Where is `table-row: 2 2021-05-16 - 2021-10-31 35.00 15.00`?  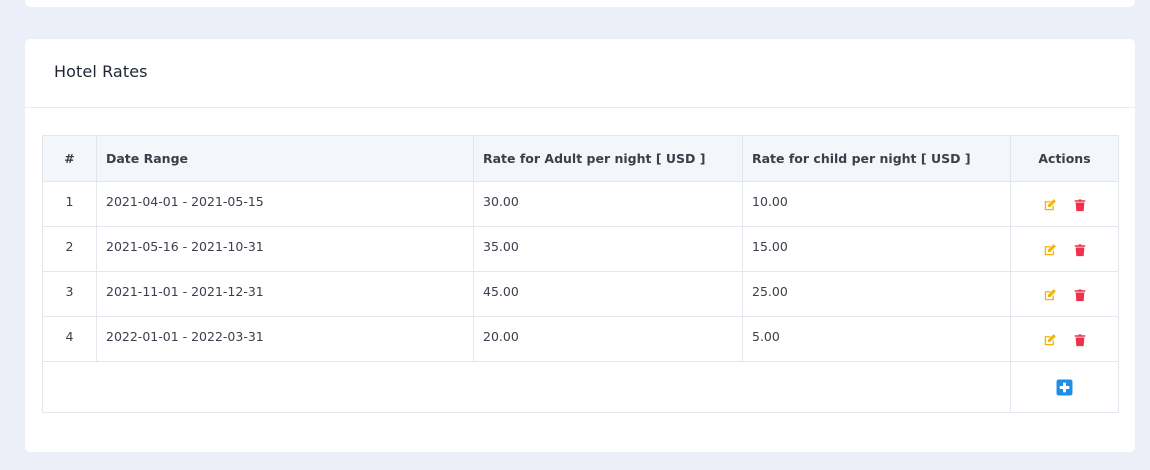
table-row: 2 2021-05-16 - 2021-10-31 35.00 15.00 is located at coordinates (580, 249).